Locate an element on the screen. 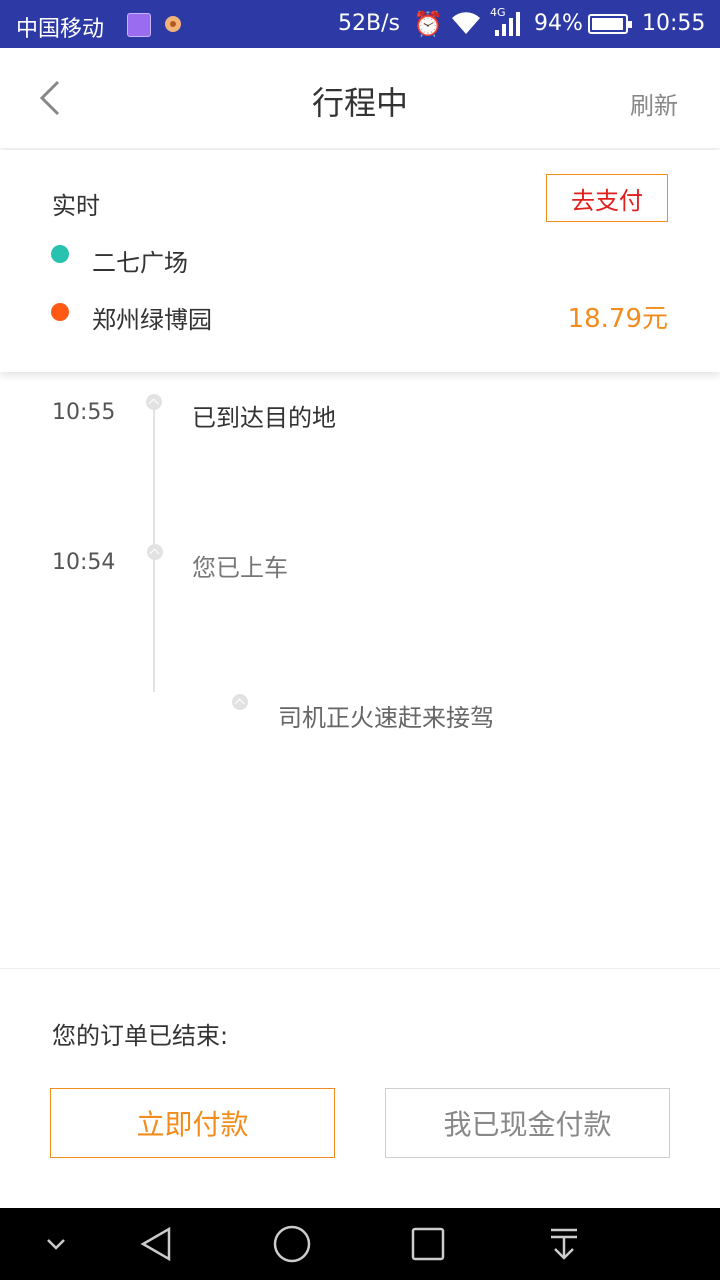 Image resolution: width=720 pixels, height=1280 pixels. timeline-text: 已到达目的地 is located at coordinates (264, 418).